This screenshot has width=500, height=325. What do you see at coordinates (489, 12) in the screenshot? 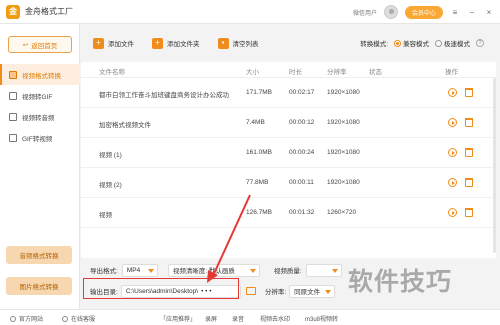
I see `close-icon: ×` at bounding box center [489, 12].